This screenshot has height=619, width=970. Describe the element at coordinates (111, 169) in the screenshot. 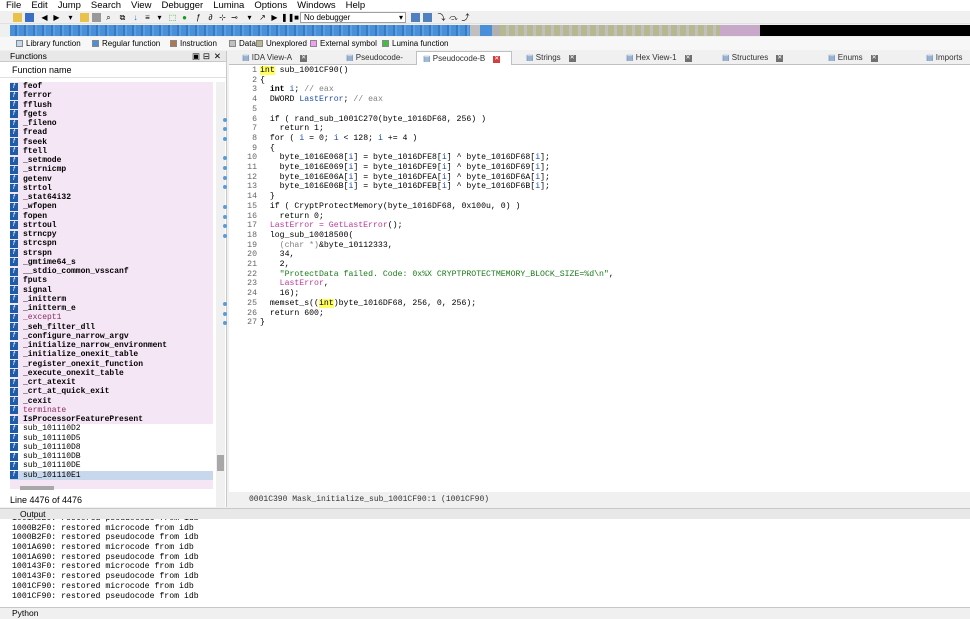

I see `function-list-item: f _strnicmp` at that location.